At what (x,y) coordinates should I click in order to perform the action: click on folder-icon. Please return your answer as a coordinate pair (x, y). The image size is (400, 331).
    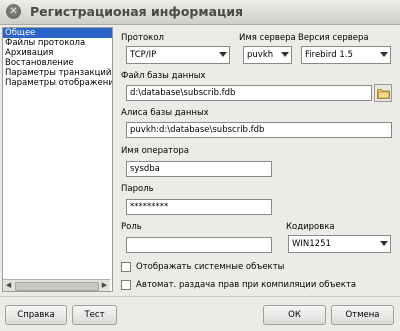
    Looking at the image, I should click on (383, 94).